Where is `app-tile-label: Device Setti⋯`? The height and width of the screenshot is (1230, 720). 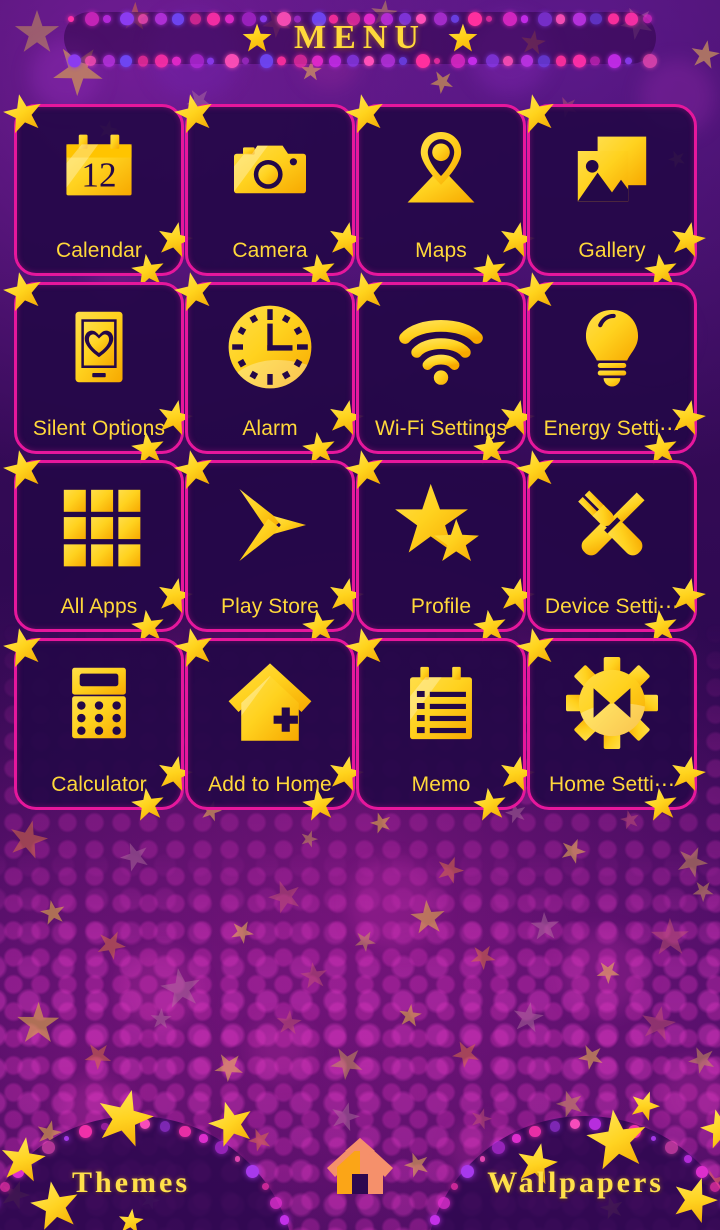 app-tile-label: Device Setti⋯ is located at coordinates (612, 606).